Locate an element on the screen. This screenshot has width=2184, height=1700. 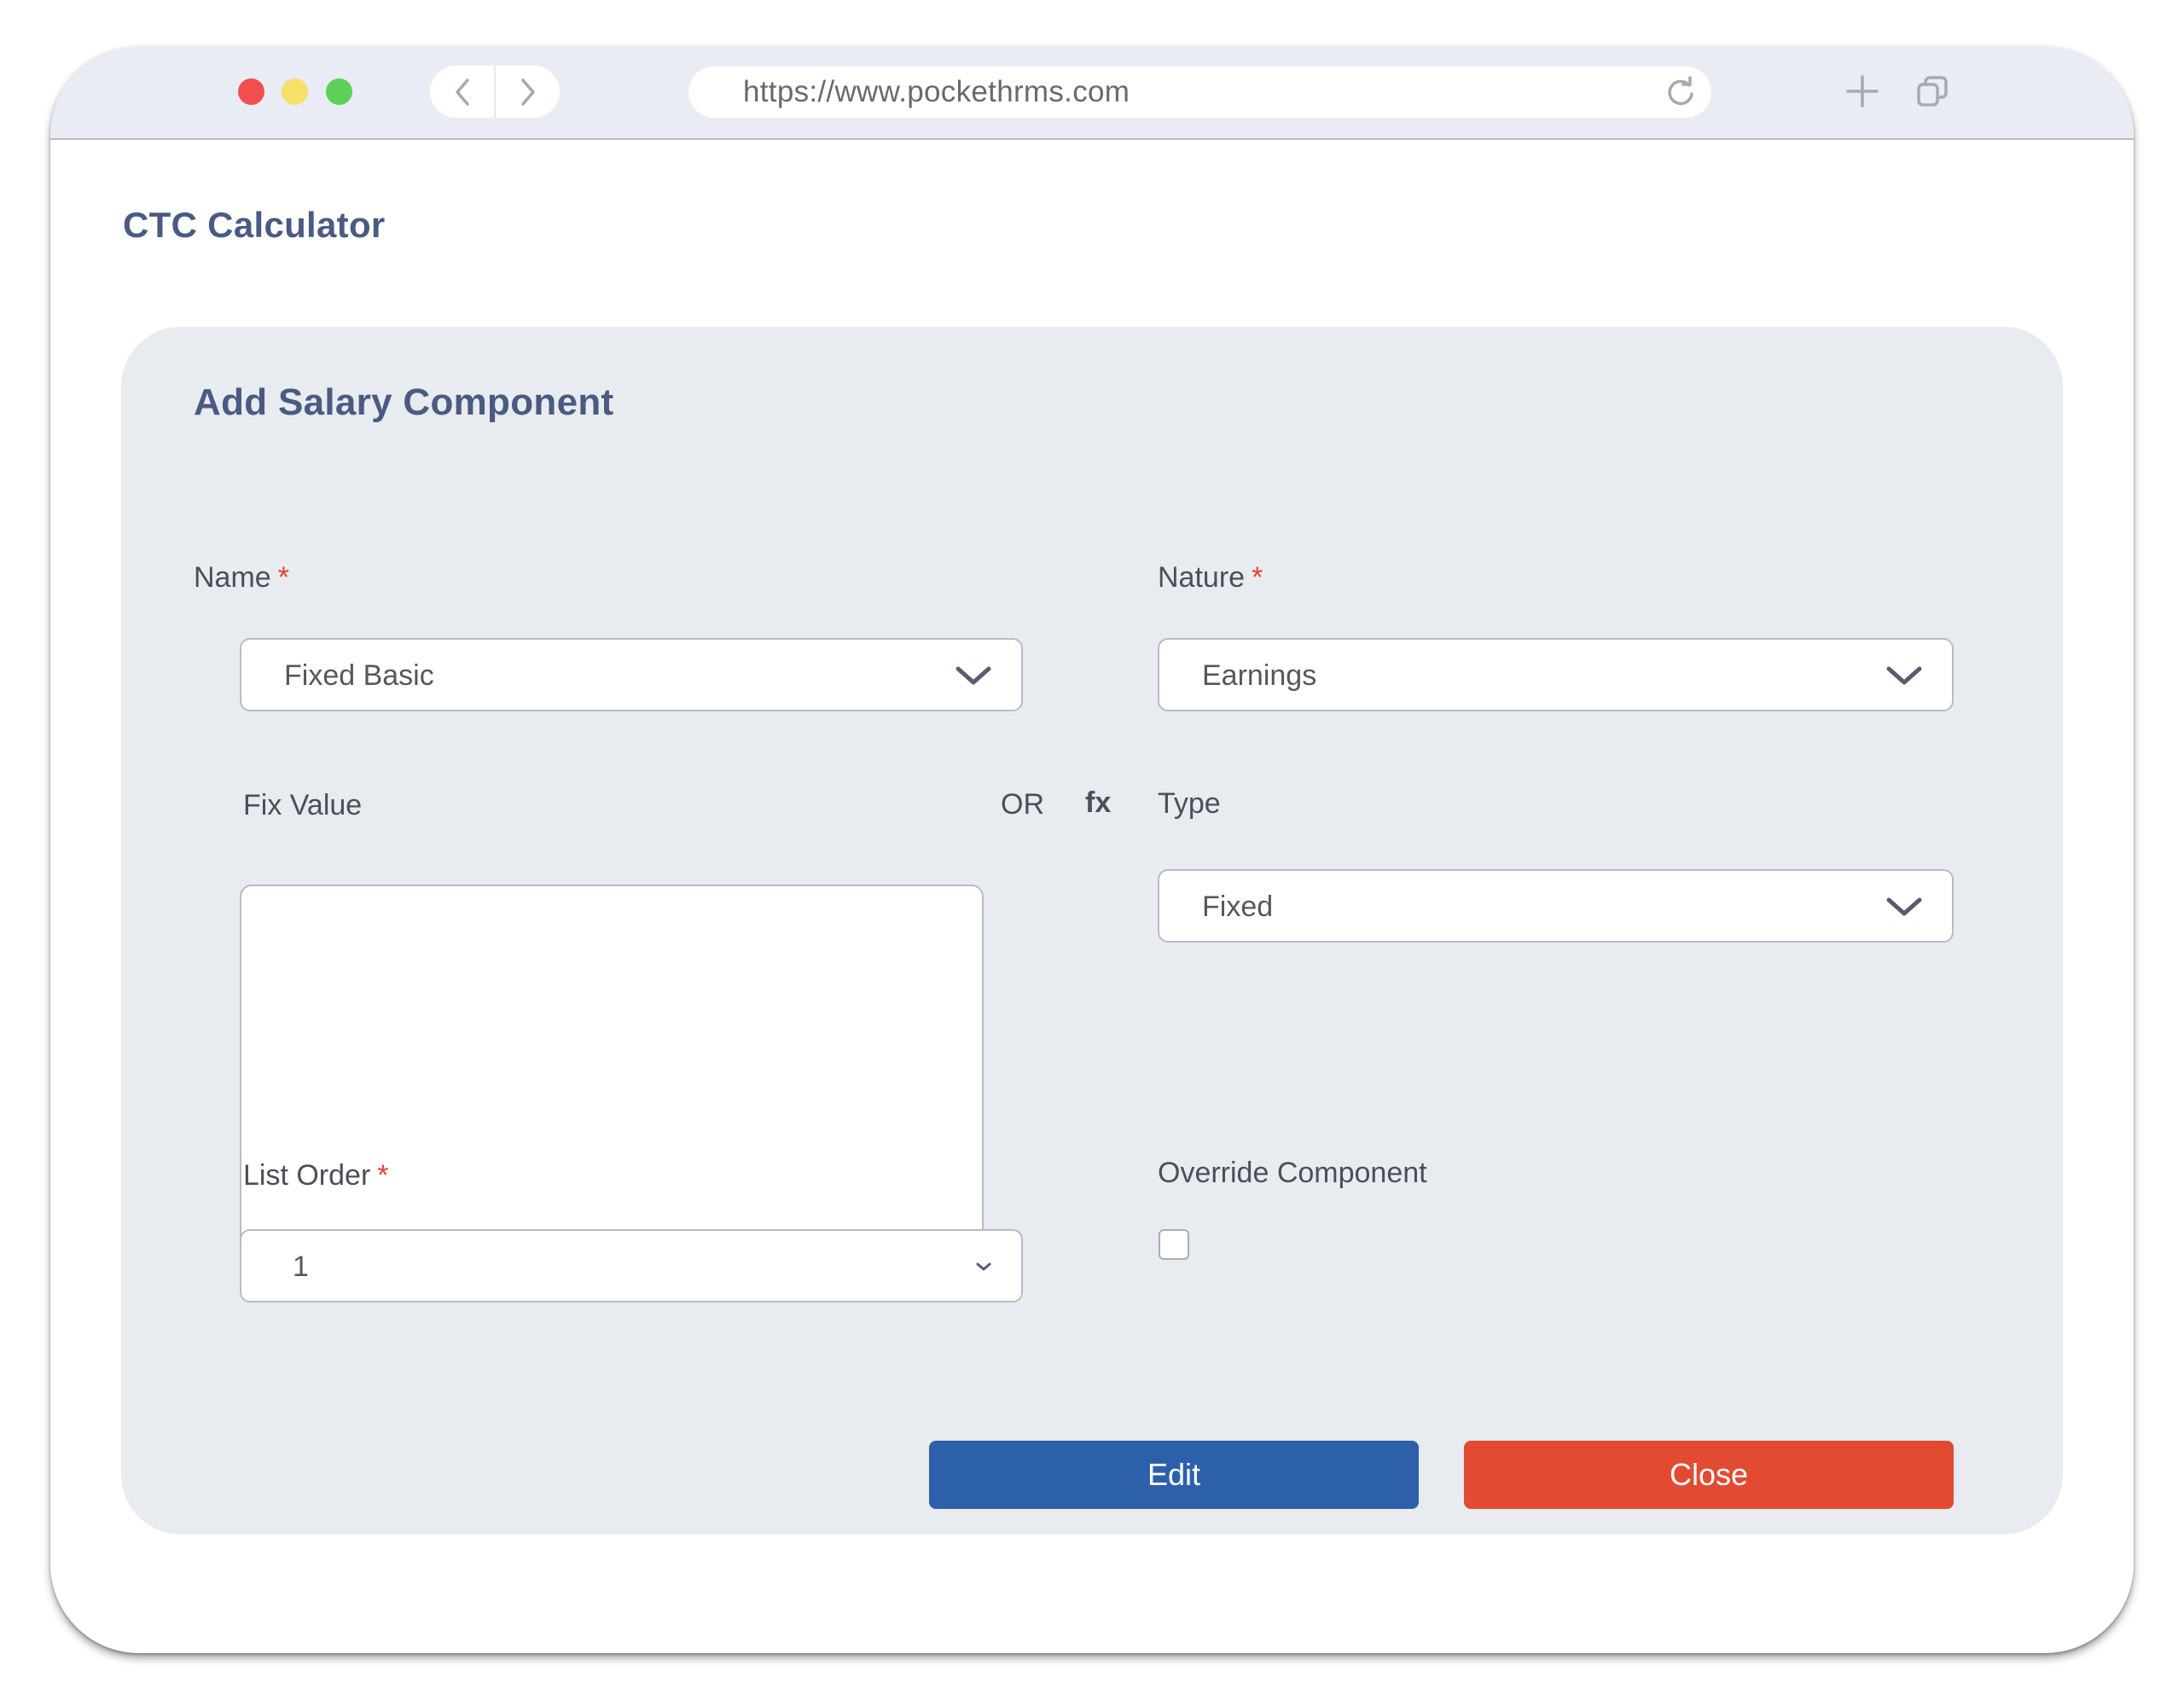
back-button is located at coordinates (462, 92).